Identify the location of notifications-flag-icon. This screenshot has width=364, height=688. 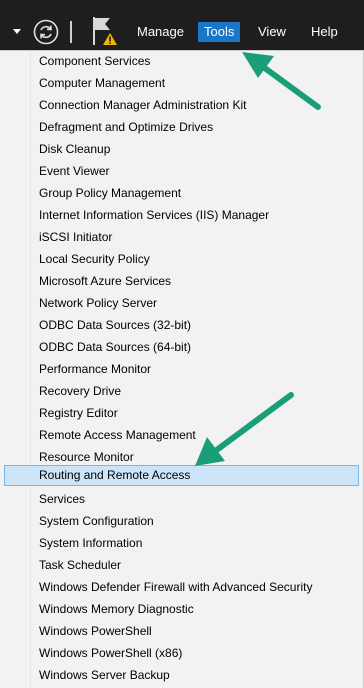
(105, 31).